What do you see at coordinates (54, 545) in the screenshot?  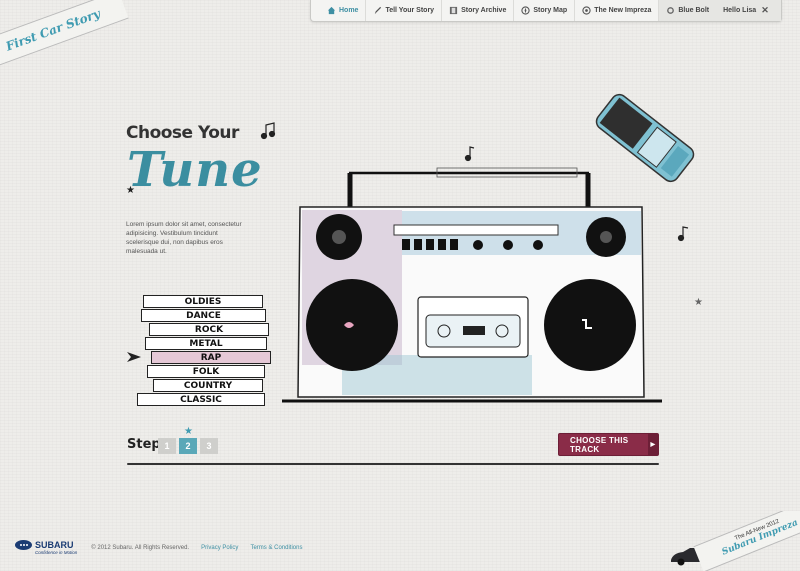 I see `brand-name: SUBARU` at bounding box center [54, 545].